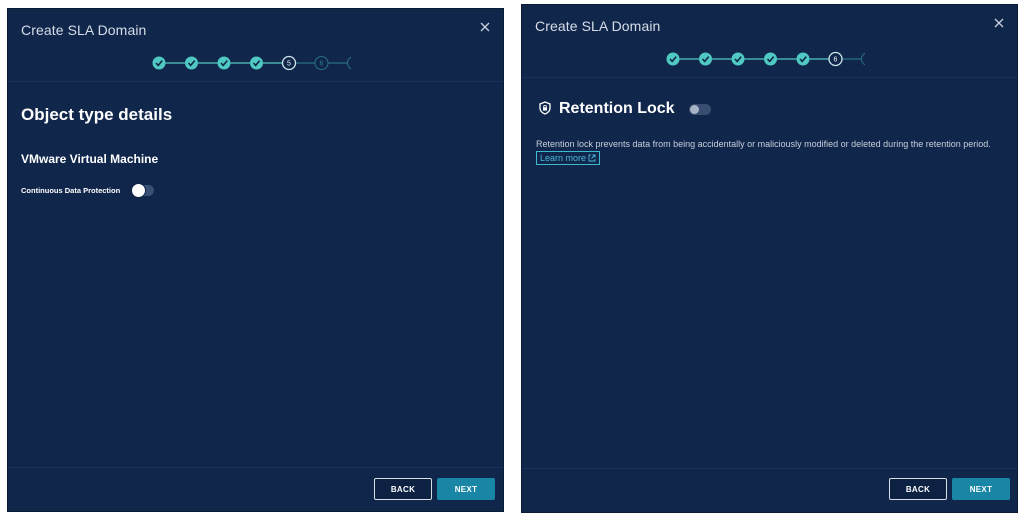 This screenshot has height=521, width=1024. Describe the element at coordinates (90, 159) in the screenshot. I see `object-type-heading: VMware Virtual Machine` at that location.